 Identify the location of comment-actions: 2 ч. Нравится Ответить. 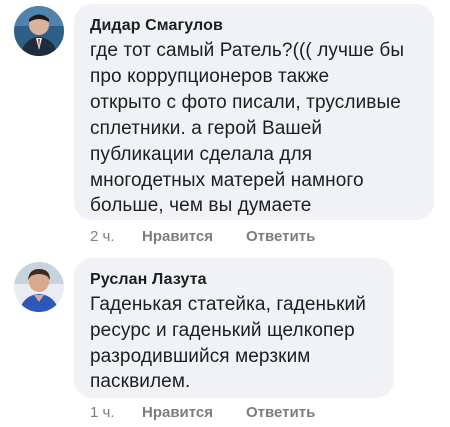
(240, 238).